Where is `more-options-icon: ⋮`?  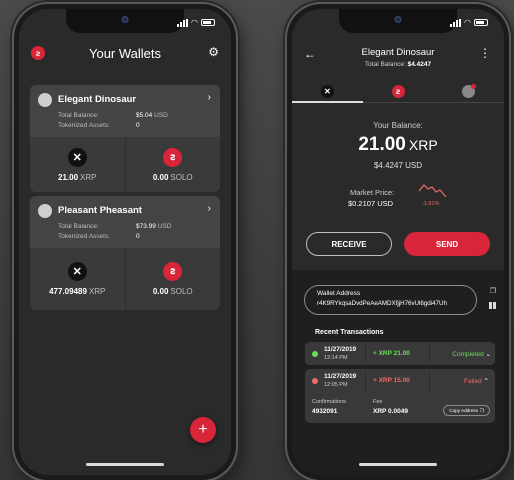
more-options-icon: ⋮ is located at coordinates (485, 53).